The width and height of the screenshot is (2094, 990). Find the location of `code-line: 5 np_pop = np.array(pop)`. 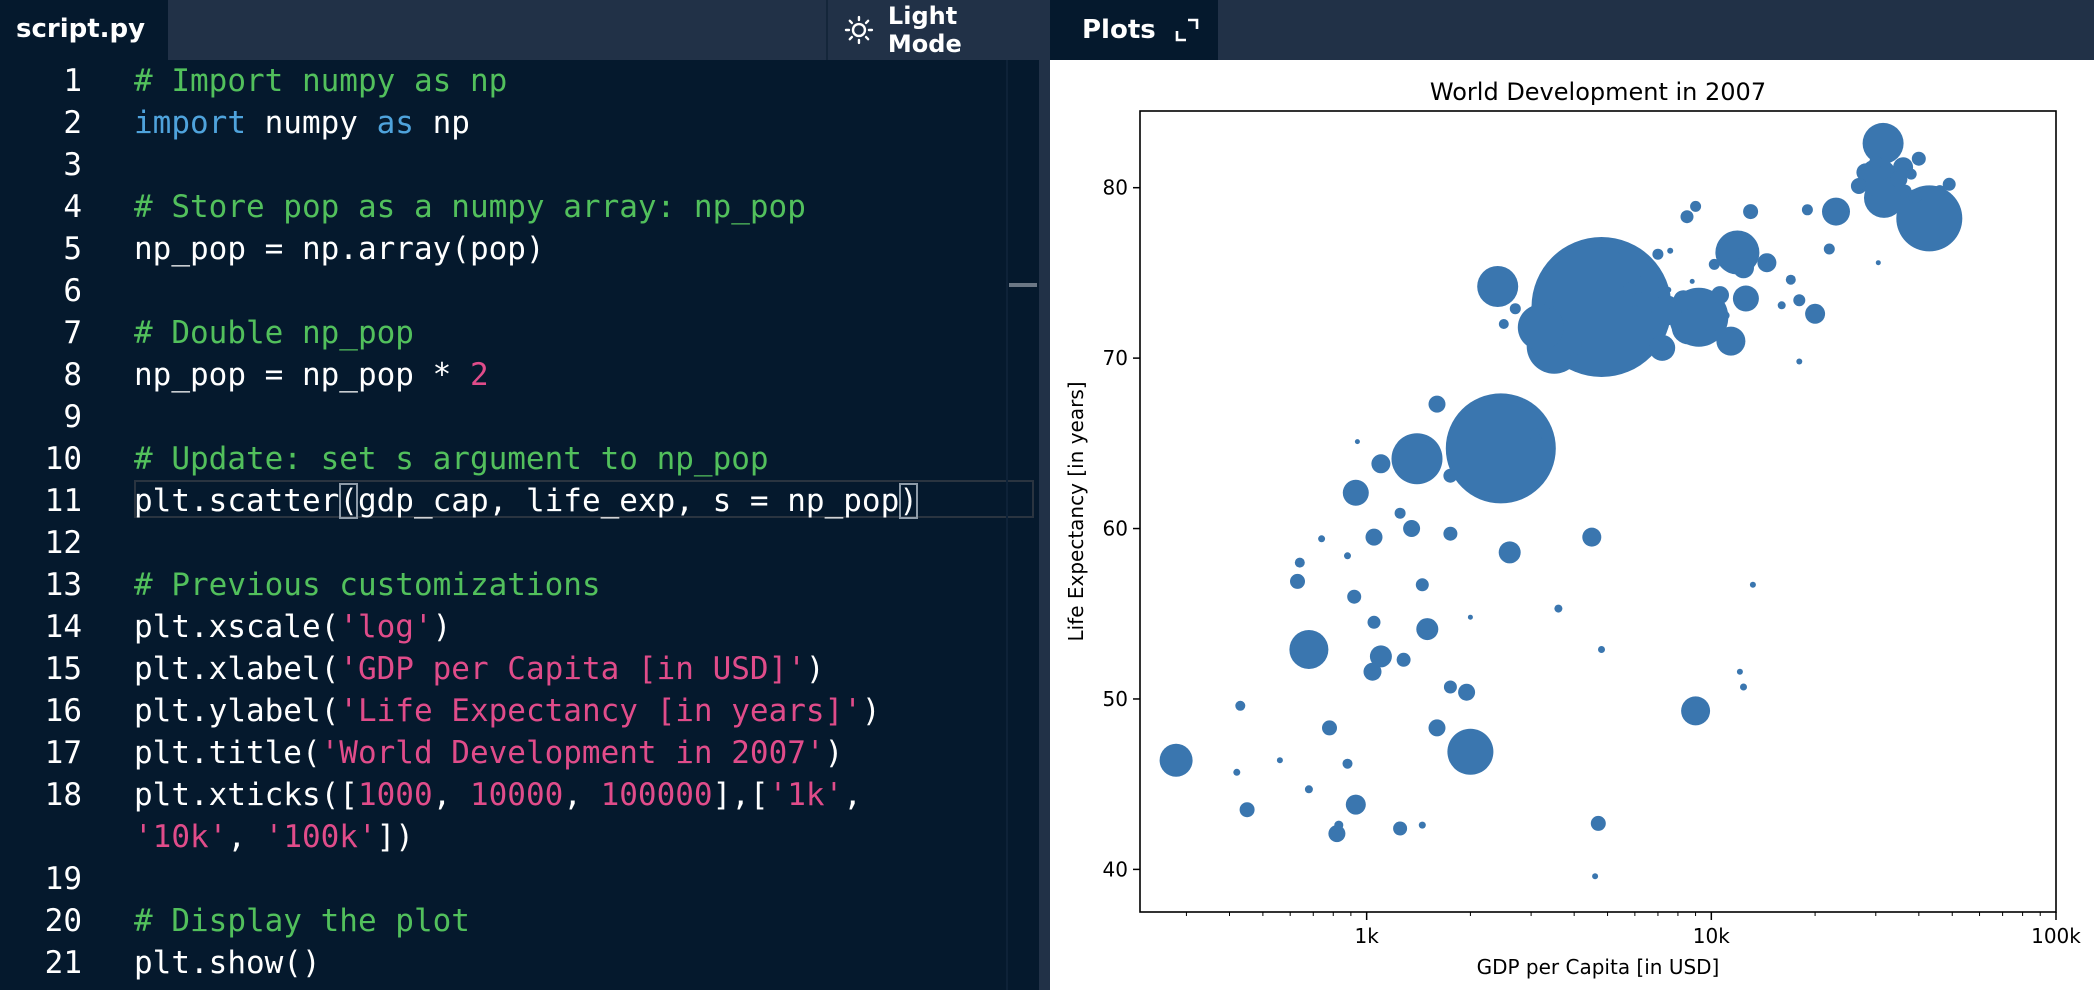

code-line: 5 np_pop = np.array(pop) is located at coordinates (519, 249).